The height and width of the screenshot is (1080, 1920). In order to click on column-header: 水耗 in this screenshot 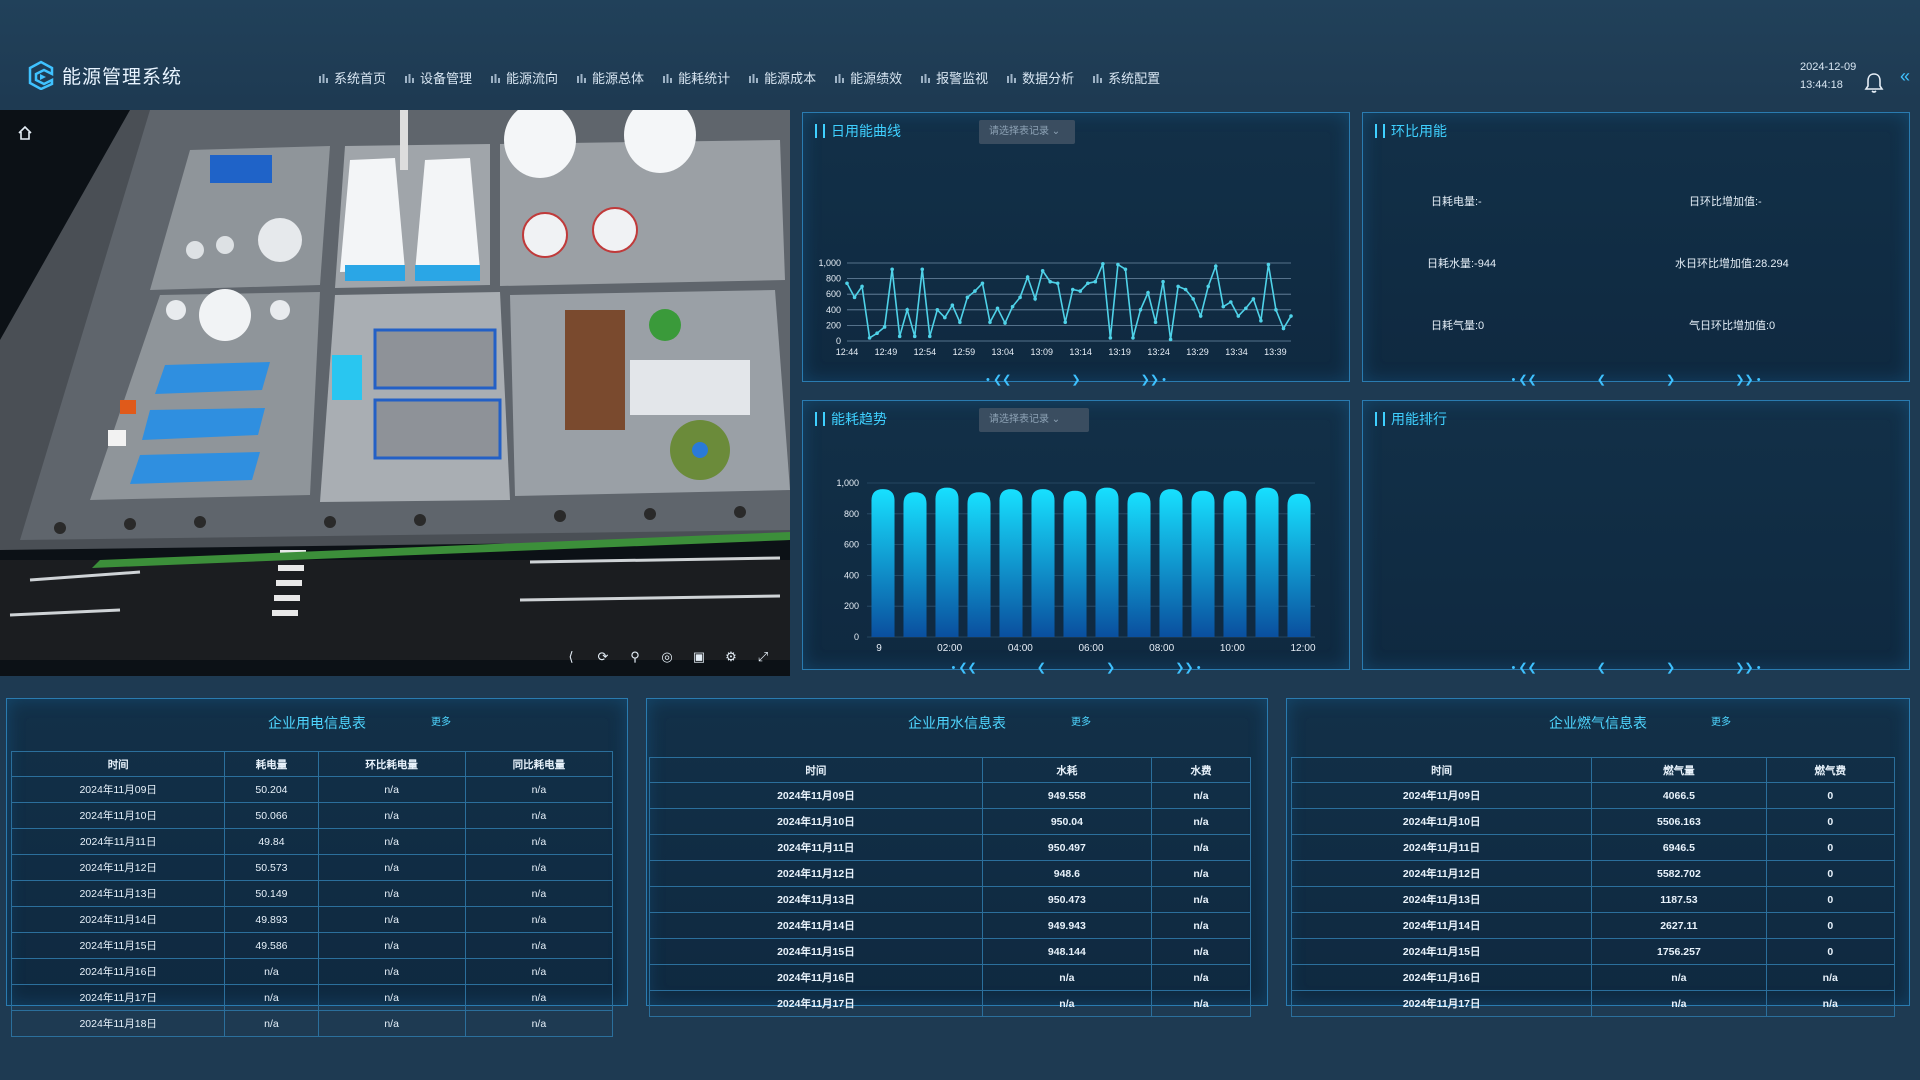, I will do `click(1066, 770)`.